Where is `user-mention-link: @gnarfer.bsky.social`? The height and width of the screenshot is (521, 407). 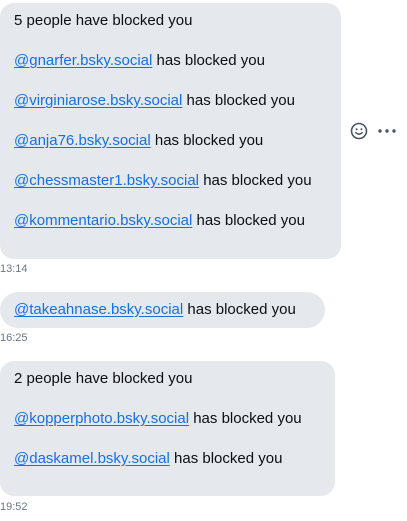 user-mention-link: @gnarfer.bsky.social is located at coordinates (83, 60).